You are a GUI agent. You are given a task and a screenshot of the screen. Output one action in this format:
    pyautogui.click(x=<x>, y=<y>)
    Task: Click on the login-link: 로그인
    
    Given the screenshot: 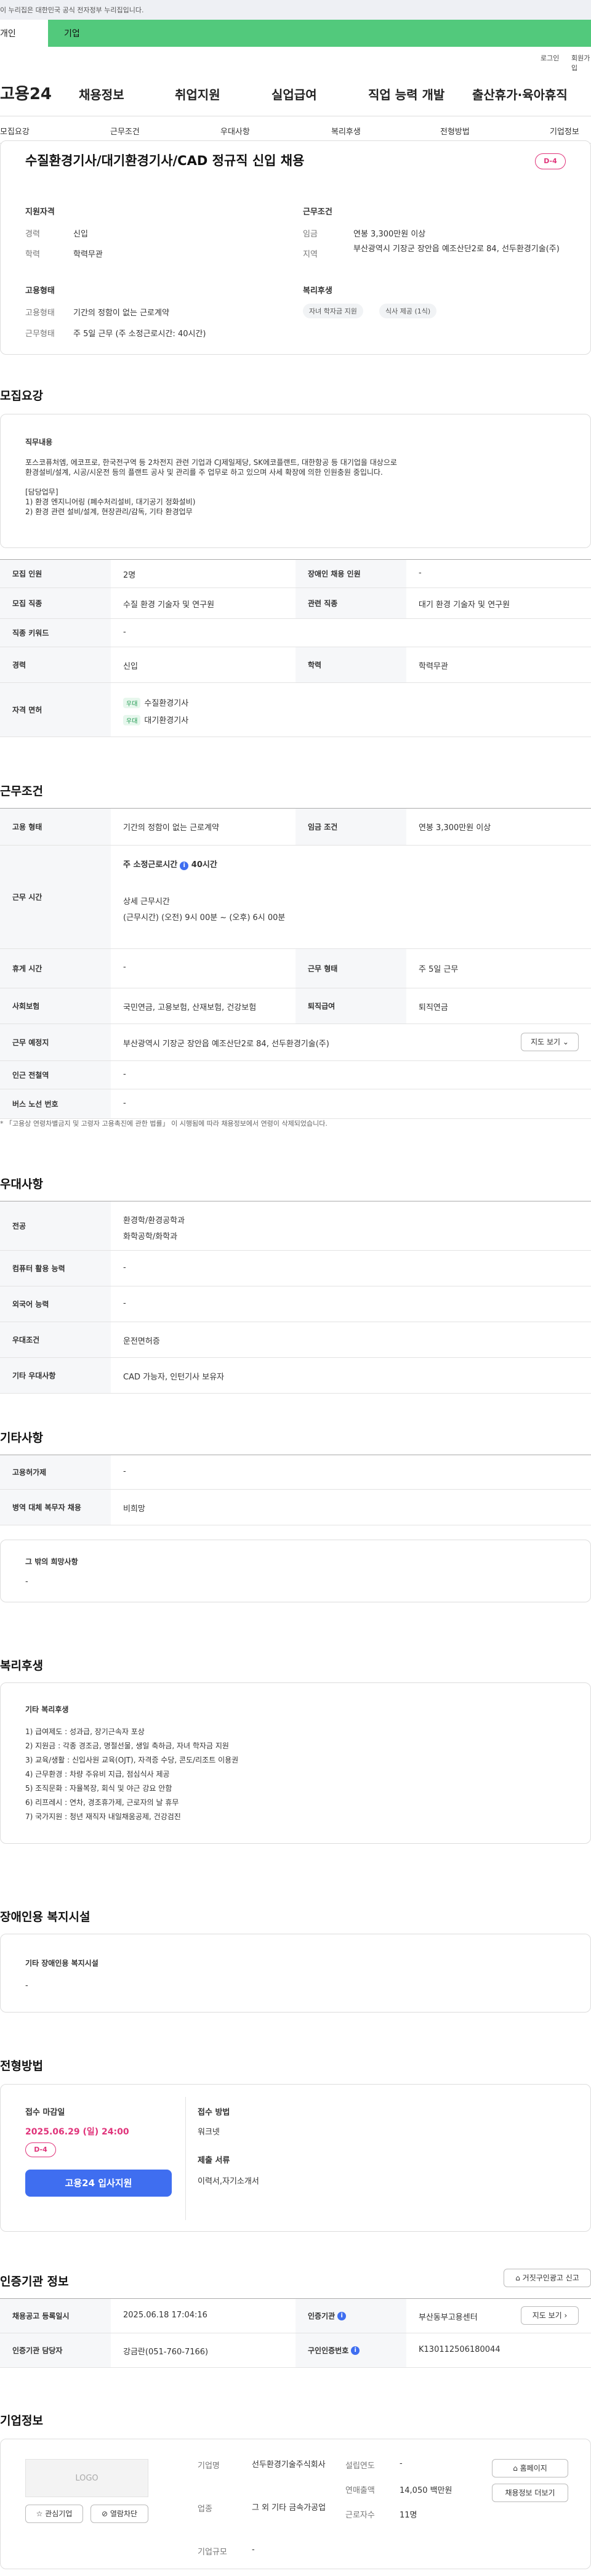 What is the action you would take?
    pyautogui.click(x=550, y=58)
    